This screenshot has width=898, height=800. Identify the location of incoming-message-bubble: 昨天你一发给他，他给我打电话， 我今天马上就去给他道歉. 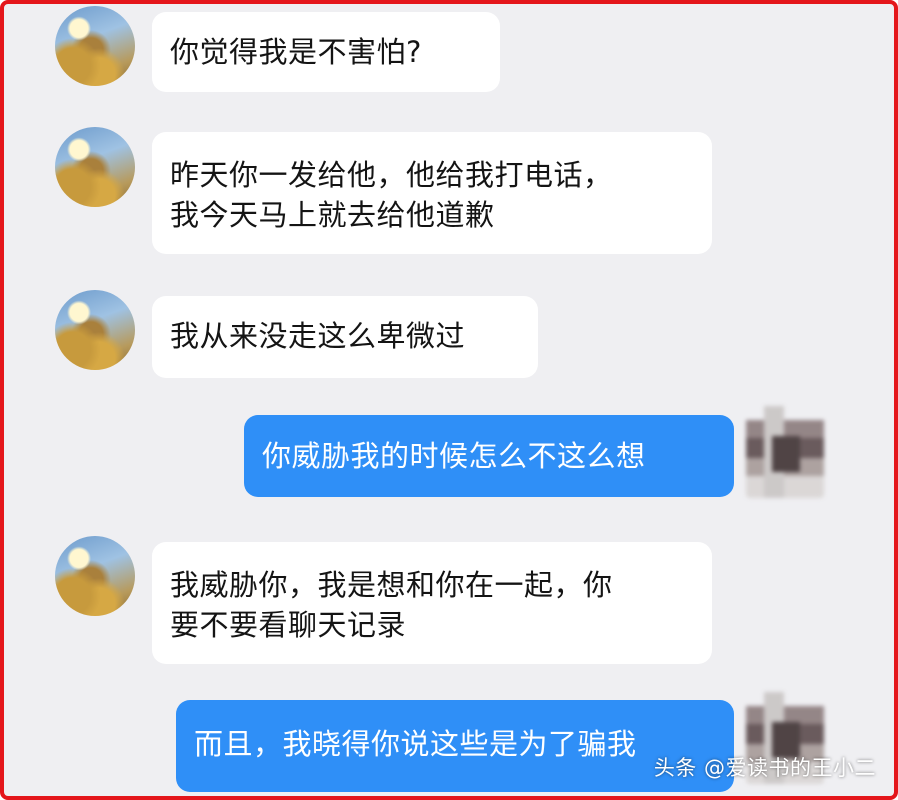
(432, 193).